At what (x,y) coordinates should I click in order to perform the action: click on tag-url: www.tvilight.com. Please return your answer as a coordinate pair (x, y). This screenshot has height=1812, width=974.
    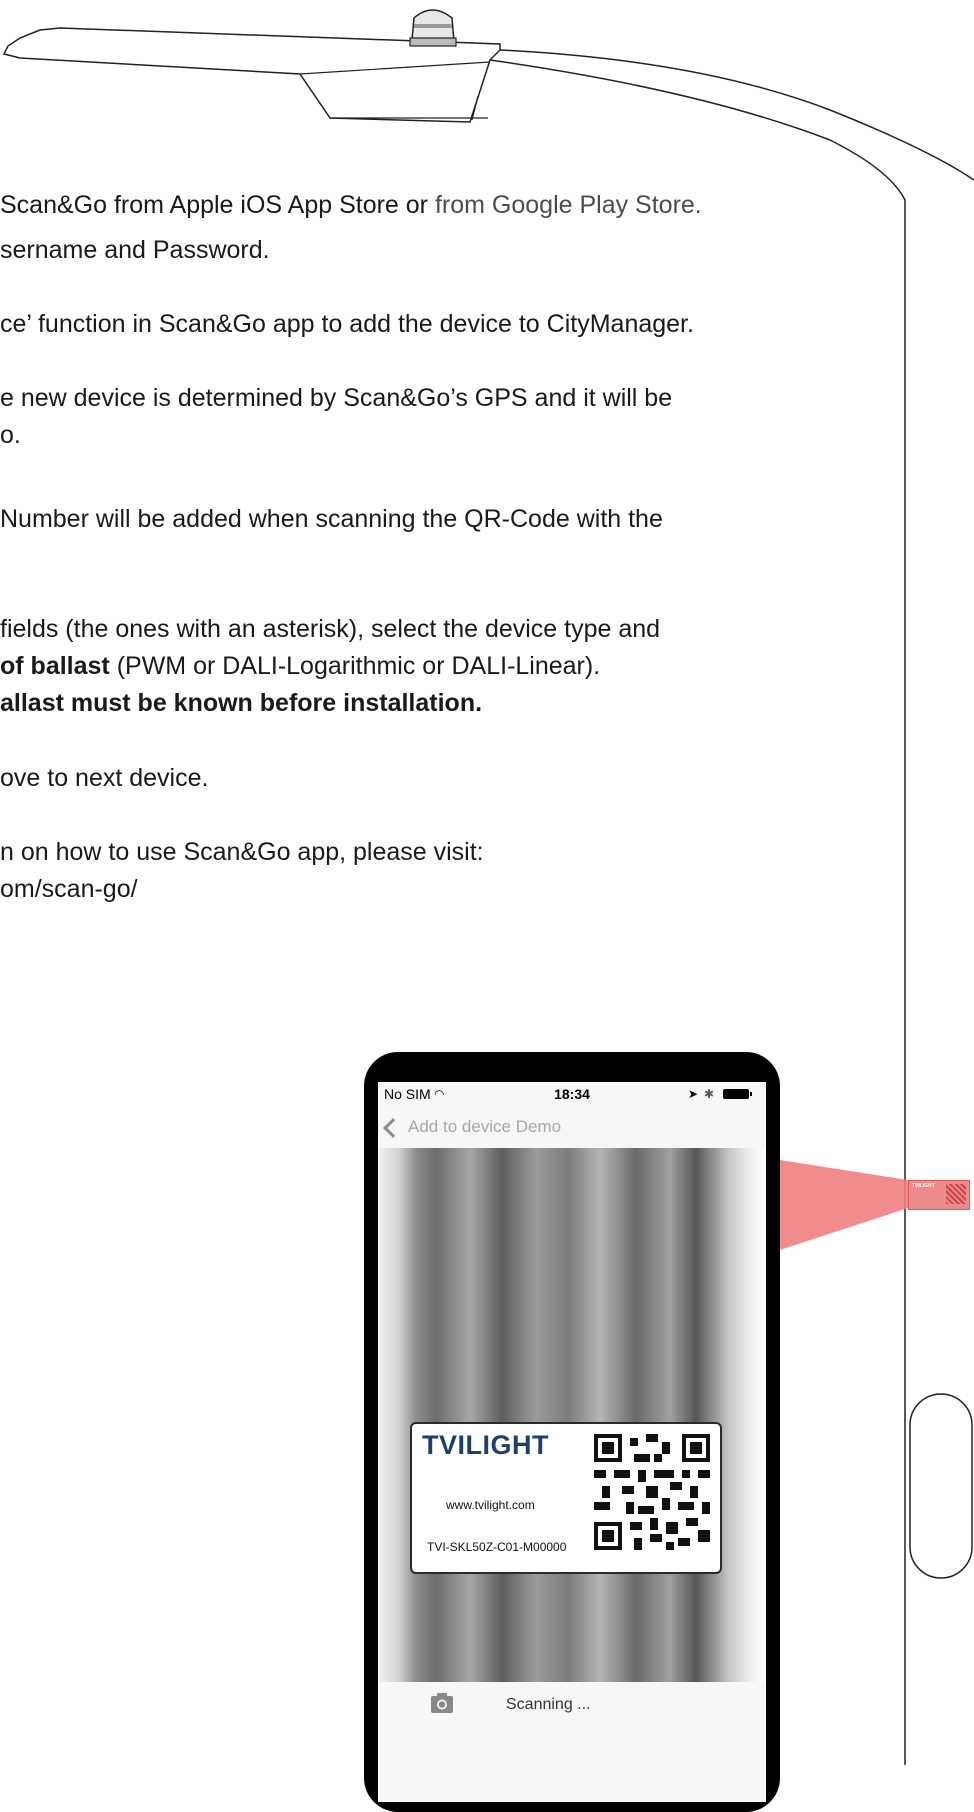
    Looking at the image, I should click on (490, 1505).